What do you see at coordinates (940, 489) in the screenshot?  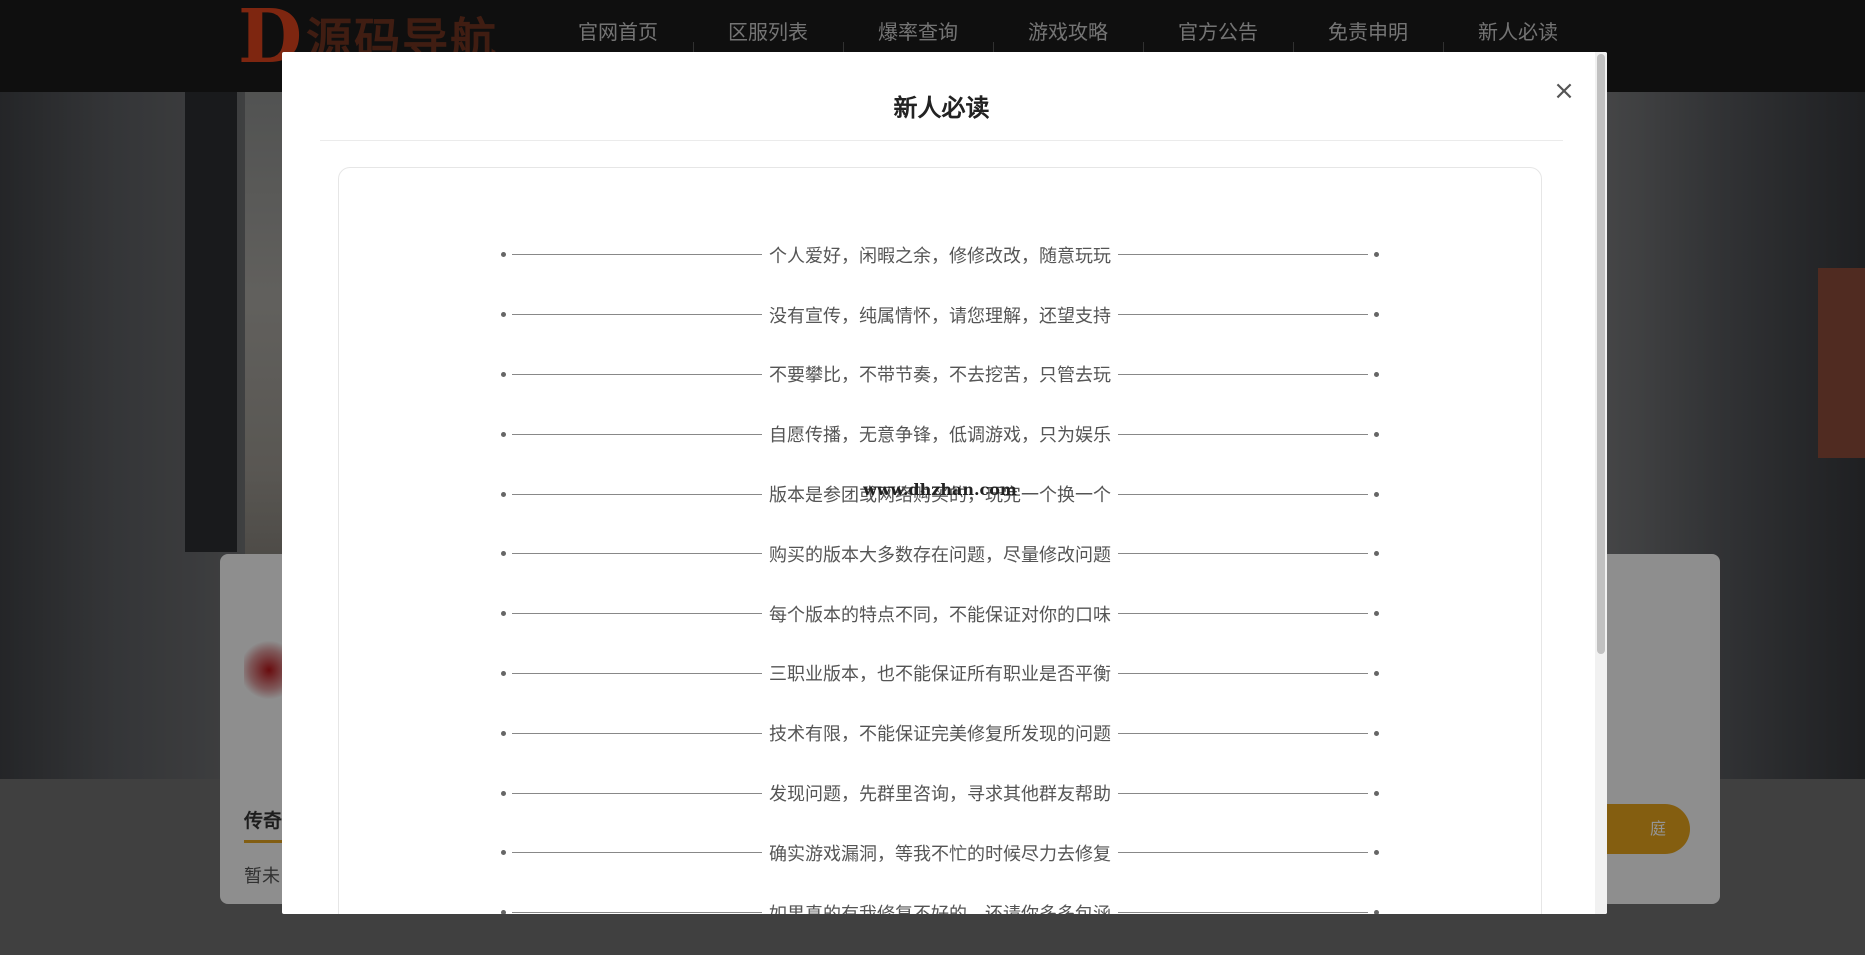 I see `watermark: www.dhzhan.com` at bounding box center [940, 489].